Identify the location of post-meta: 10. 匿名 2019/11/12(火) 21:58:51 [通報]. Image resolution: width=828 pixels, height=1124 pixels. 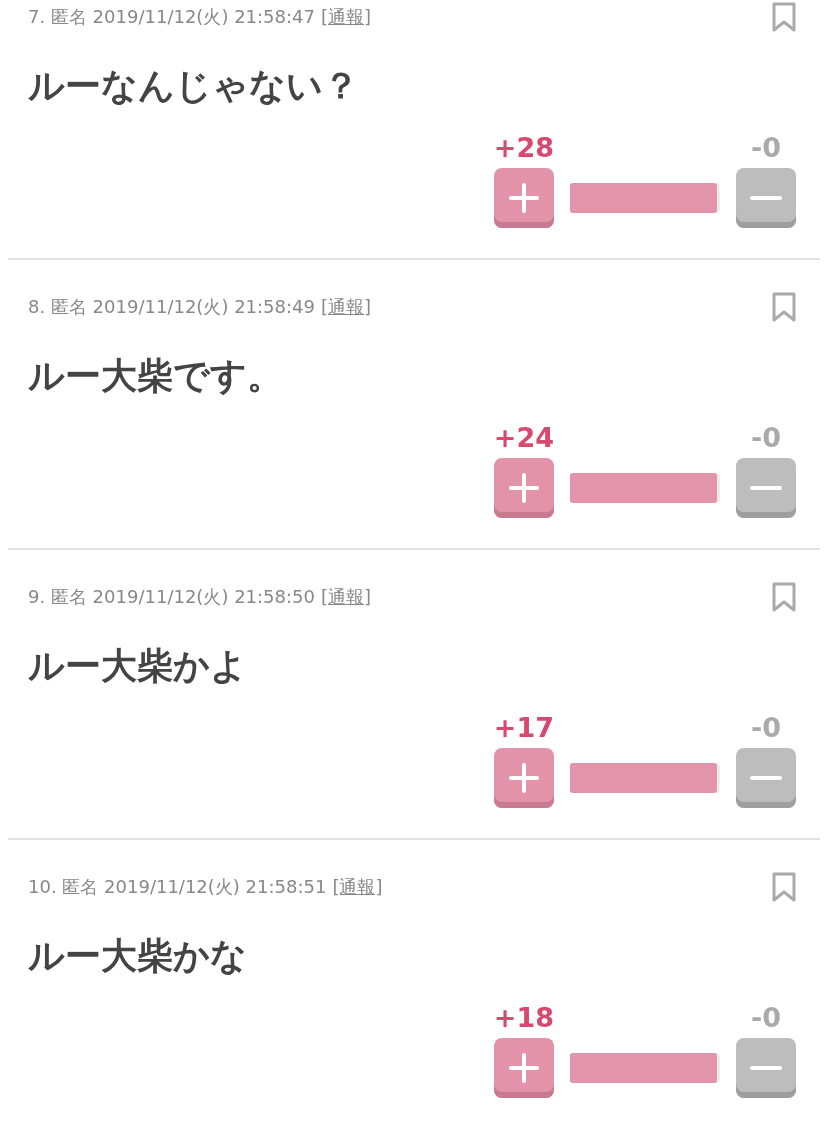
(205, 887).